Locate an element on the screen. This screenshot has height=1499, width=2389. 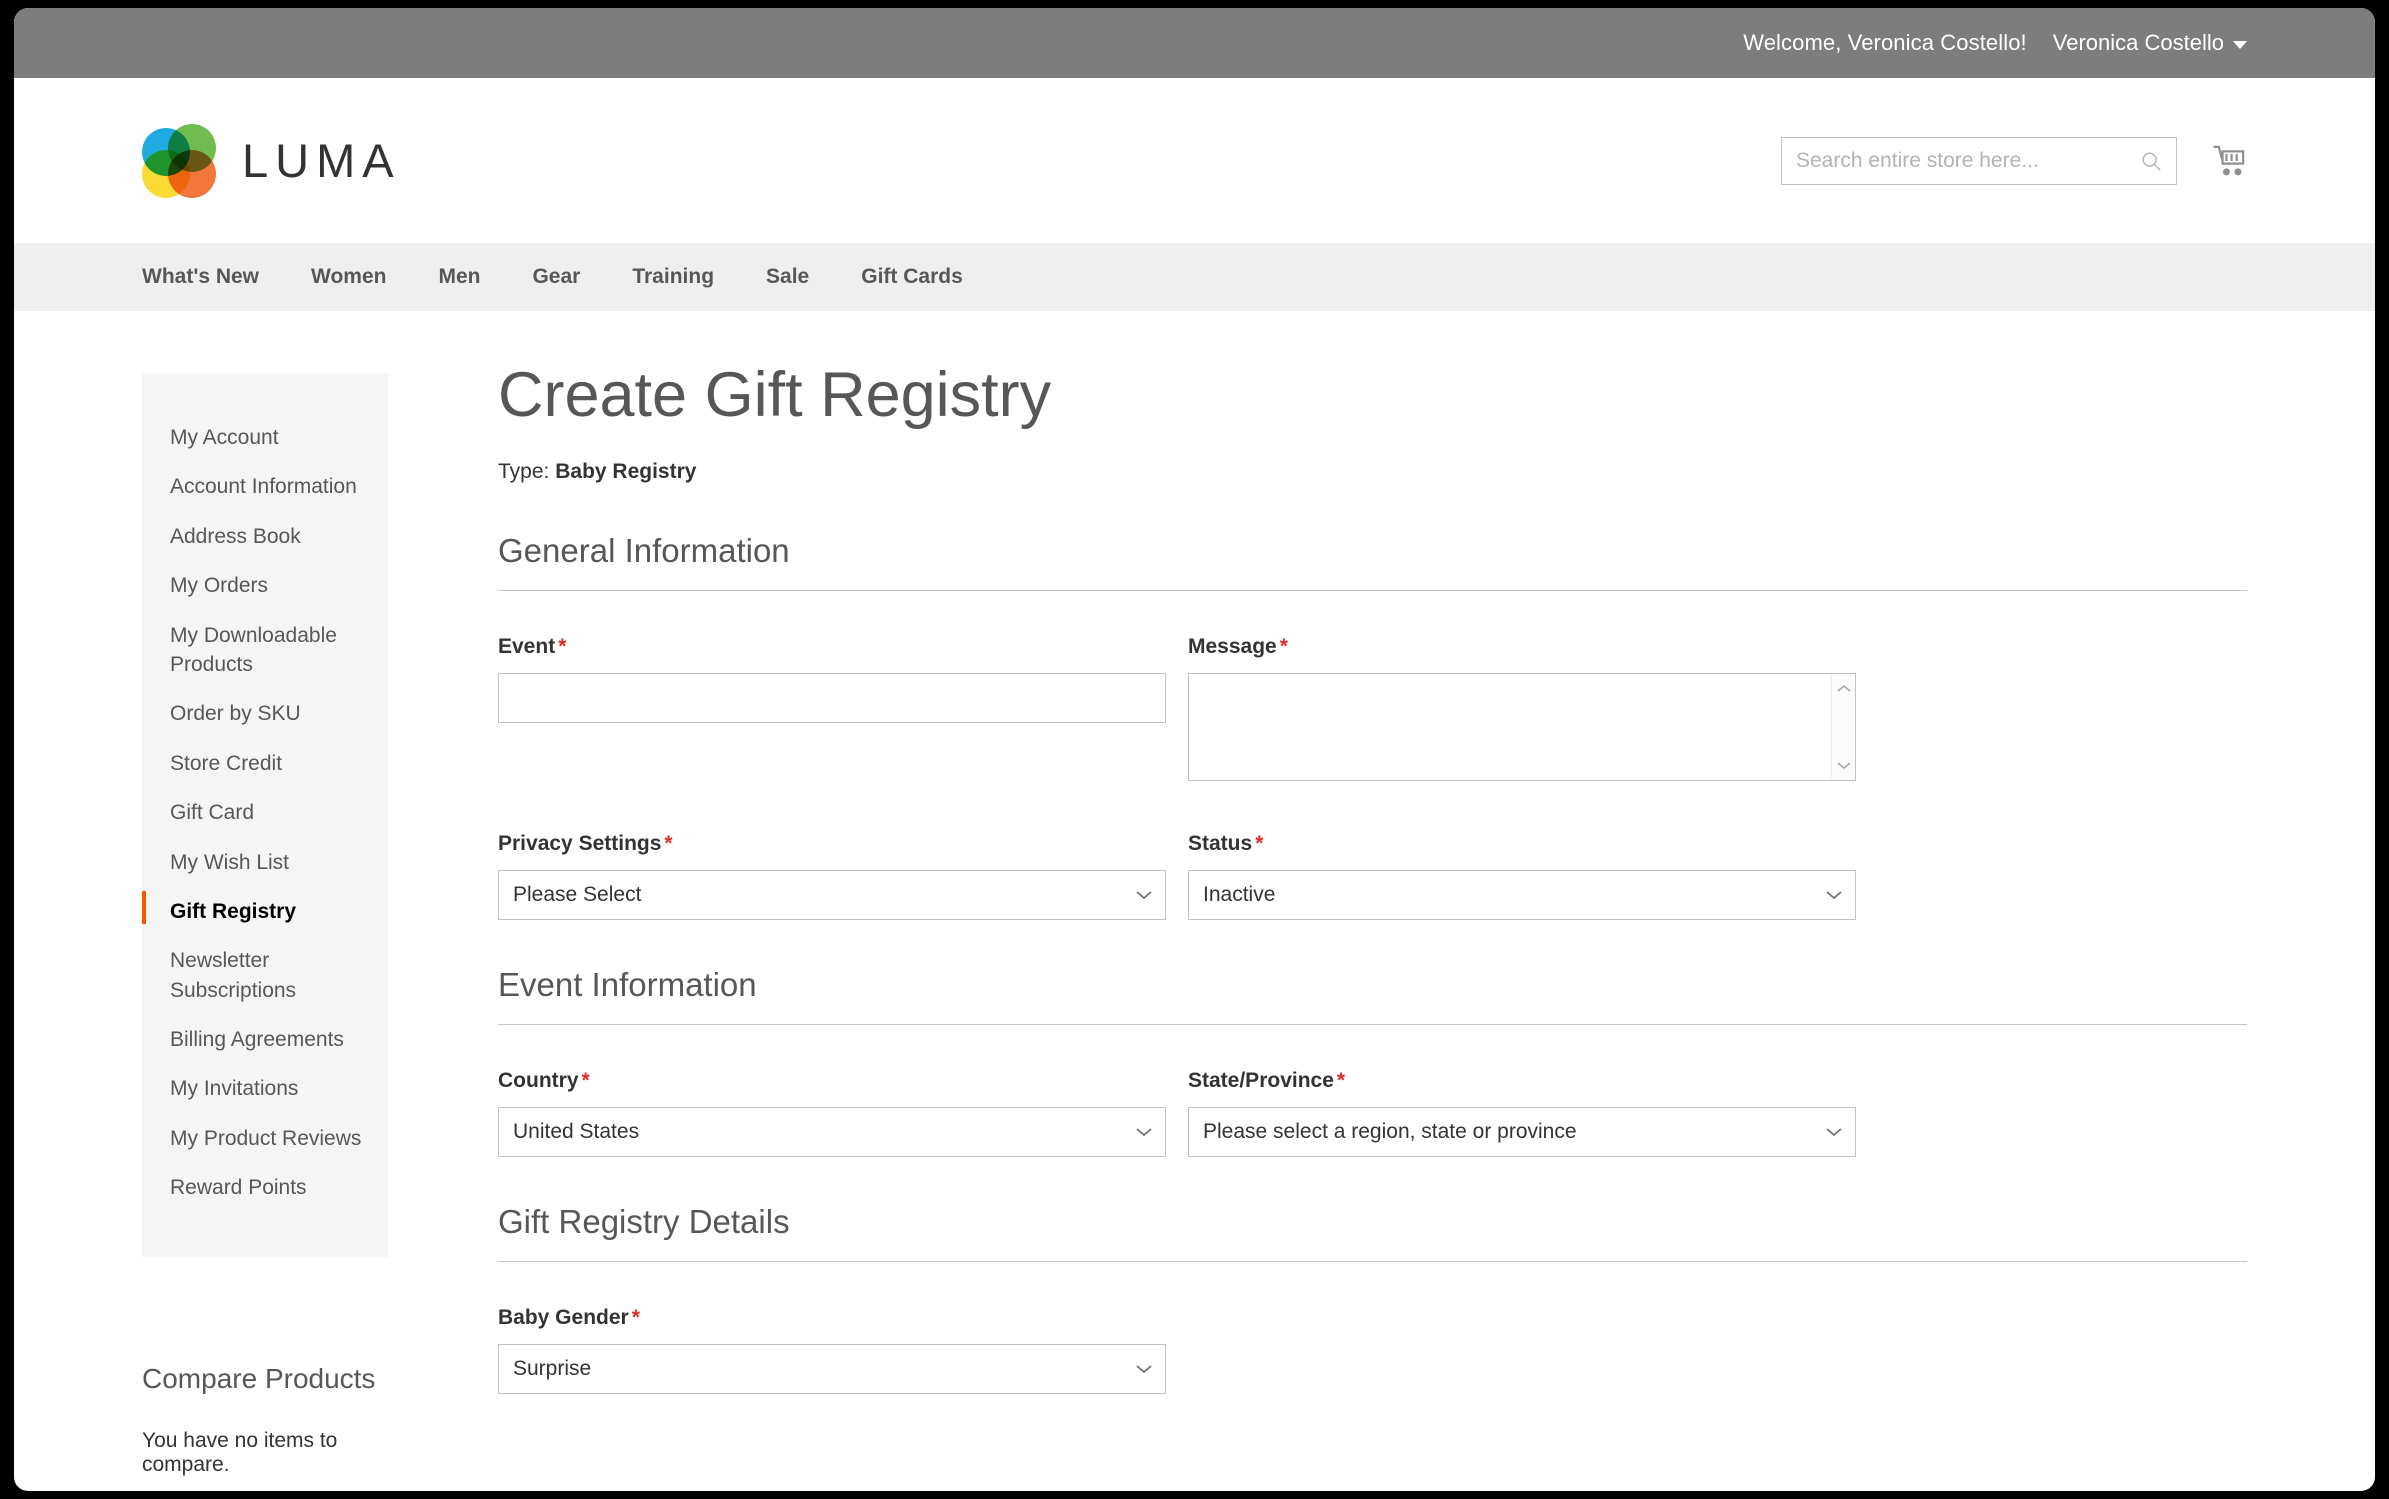
search-input is located at coordinates (1968, 160).